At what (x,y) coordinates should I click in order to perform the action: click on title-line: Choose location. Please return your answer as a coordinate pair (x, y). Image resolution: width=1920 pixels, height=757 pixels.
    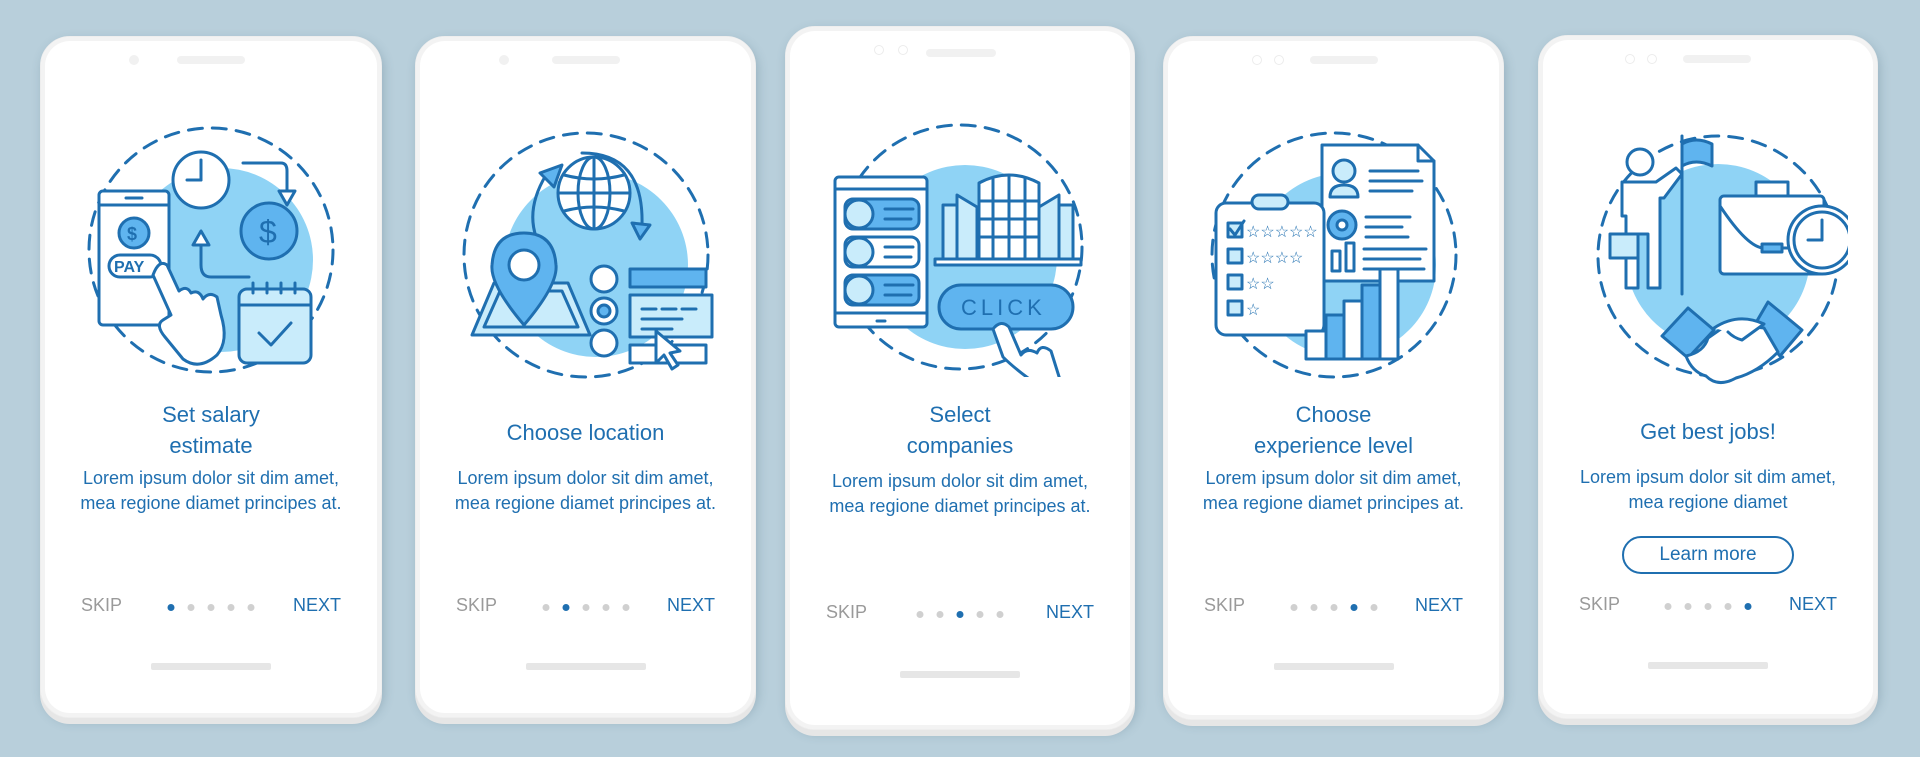
    Looking at the image, I should click on (585, 432).